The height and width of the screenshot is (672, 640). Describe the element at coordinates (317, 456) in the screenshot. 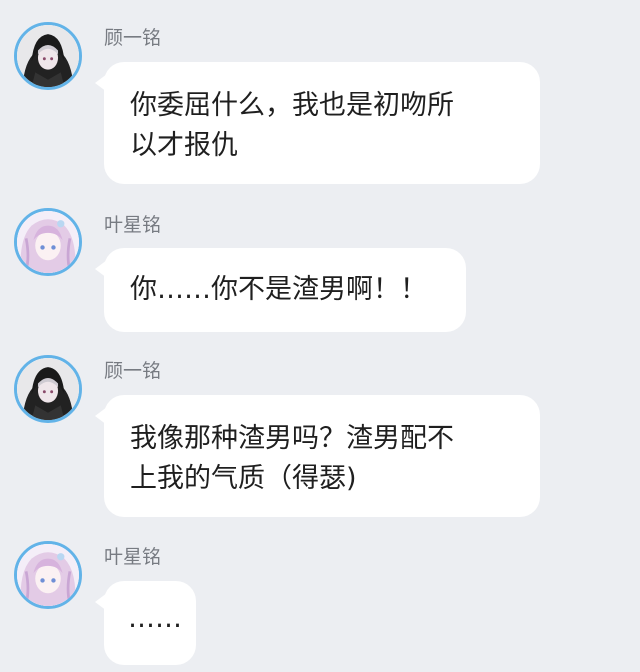

I see `message-bubble: 我像那种渣男吗？渣男配不 上我的气质（得瑟)` at that location.